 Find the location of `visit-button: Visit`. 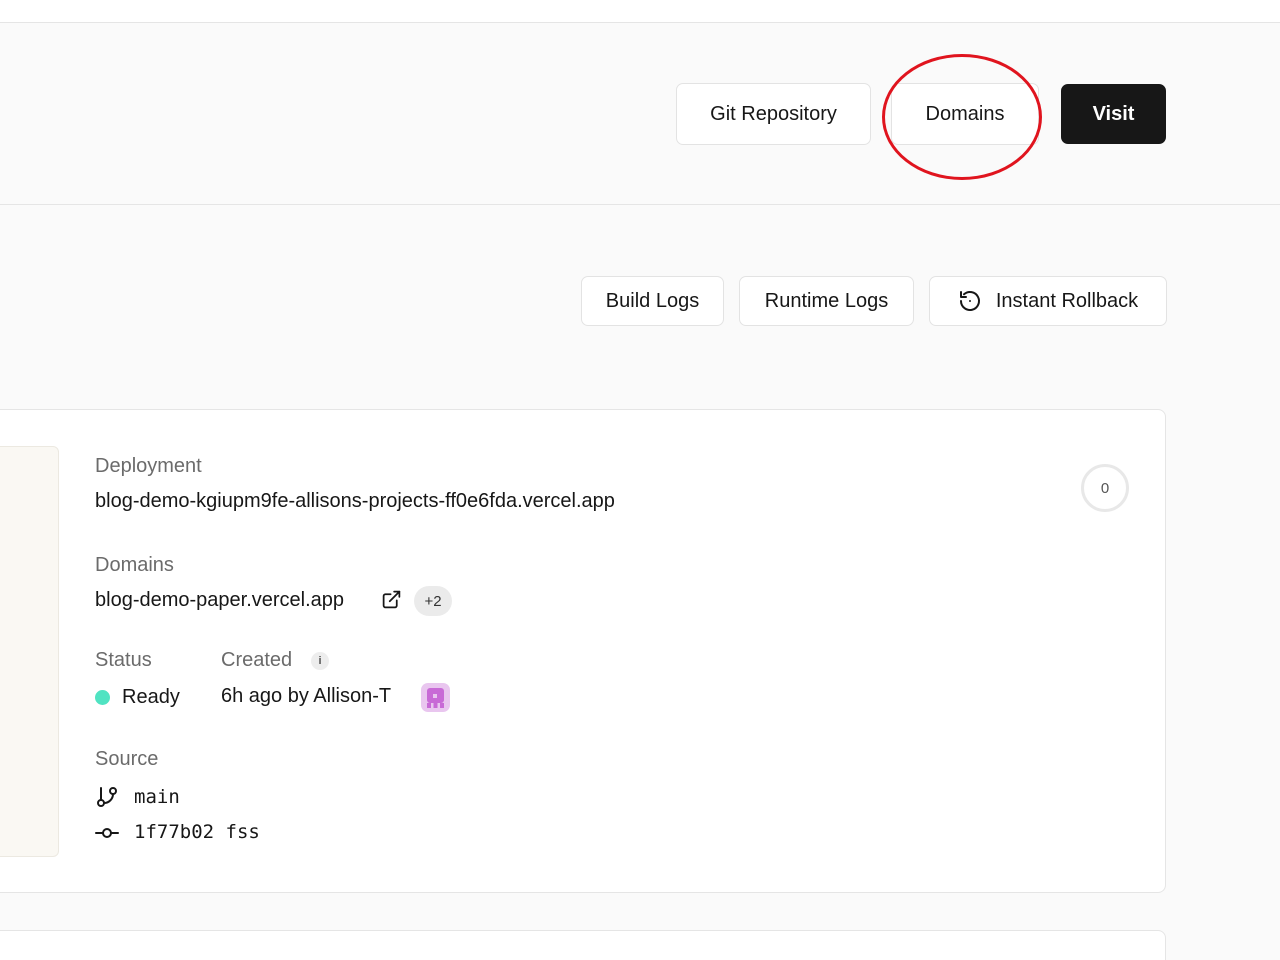

visit-button: Visit is located at coordinates (1113, 114).